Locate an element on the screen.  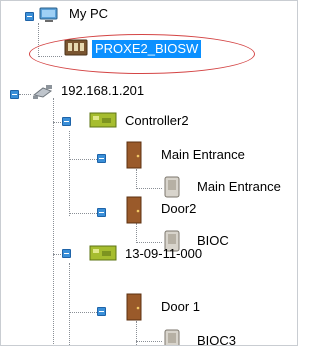
tree-node-my-pc: My PC is located at coordinates (88, 14).